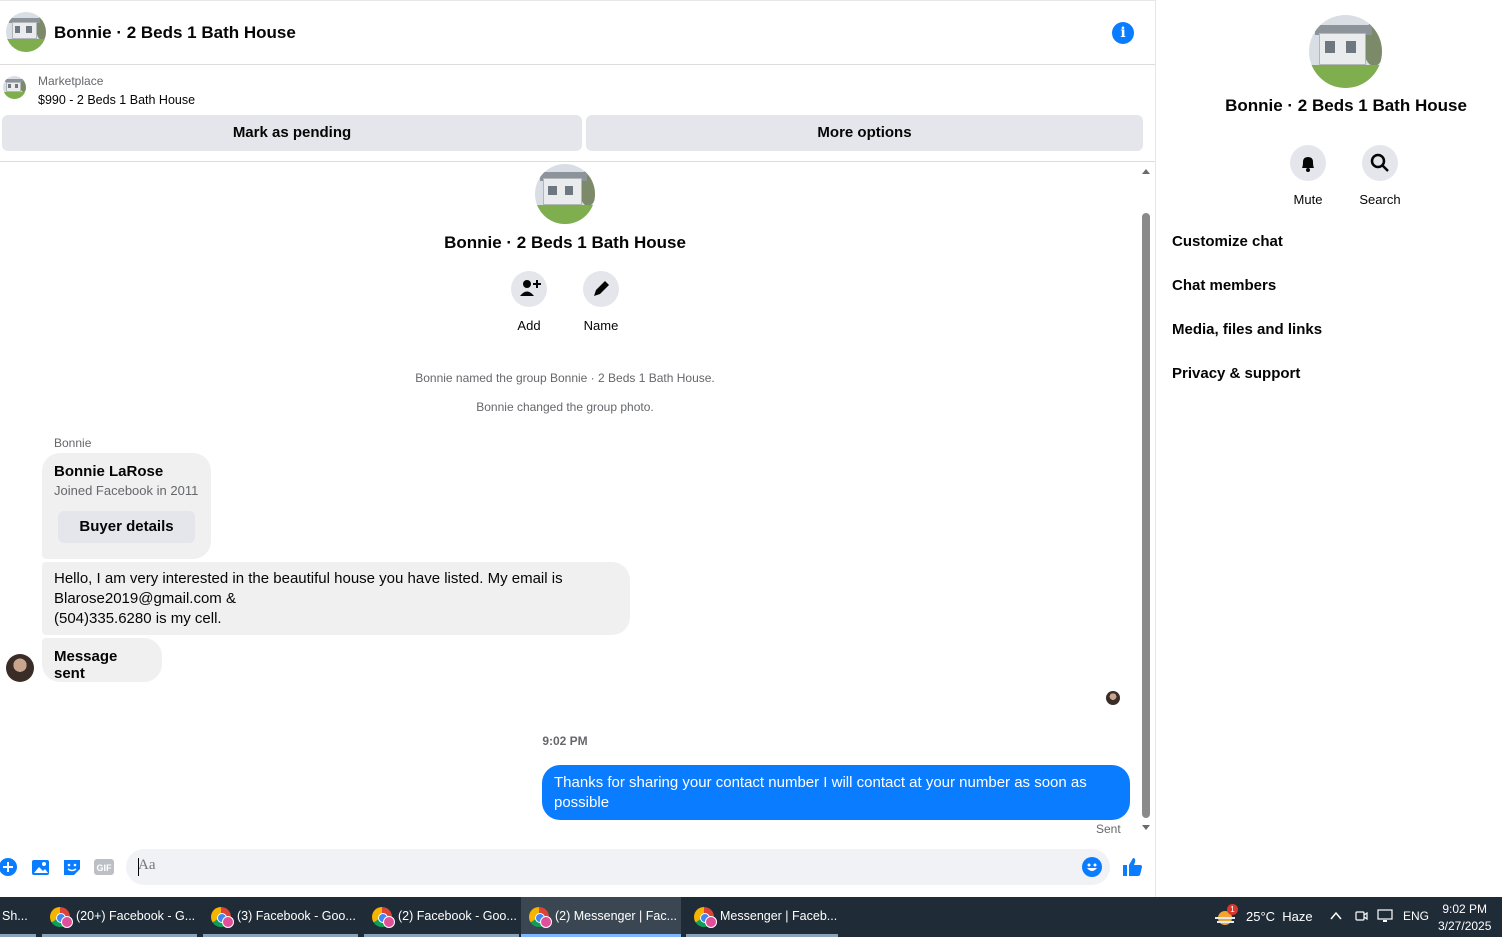  What do you see at coordinates (1361, 917) in the screenshot?
I see `meet-now-icon` at bounding box center [1361, 917].